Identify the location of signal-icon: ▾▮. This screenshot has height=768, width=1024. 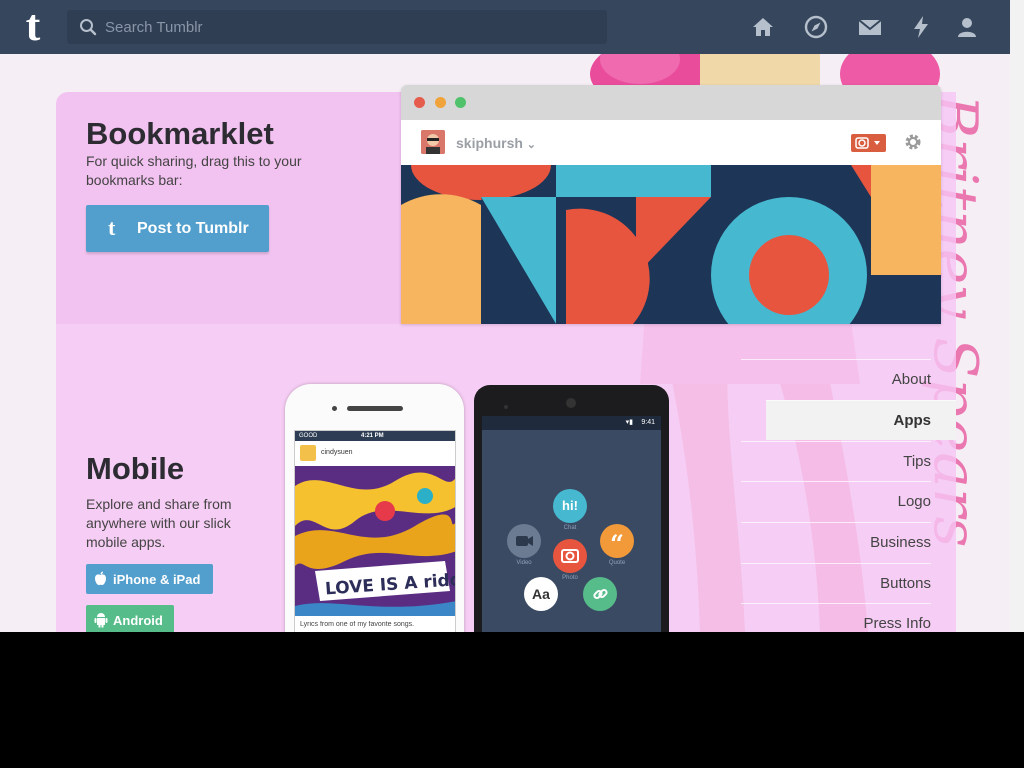
(629, 422).